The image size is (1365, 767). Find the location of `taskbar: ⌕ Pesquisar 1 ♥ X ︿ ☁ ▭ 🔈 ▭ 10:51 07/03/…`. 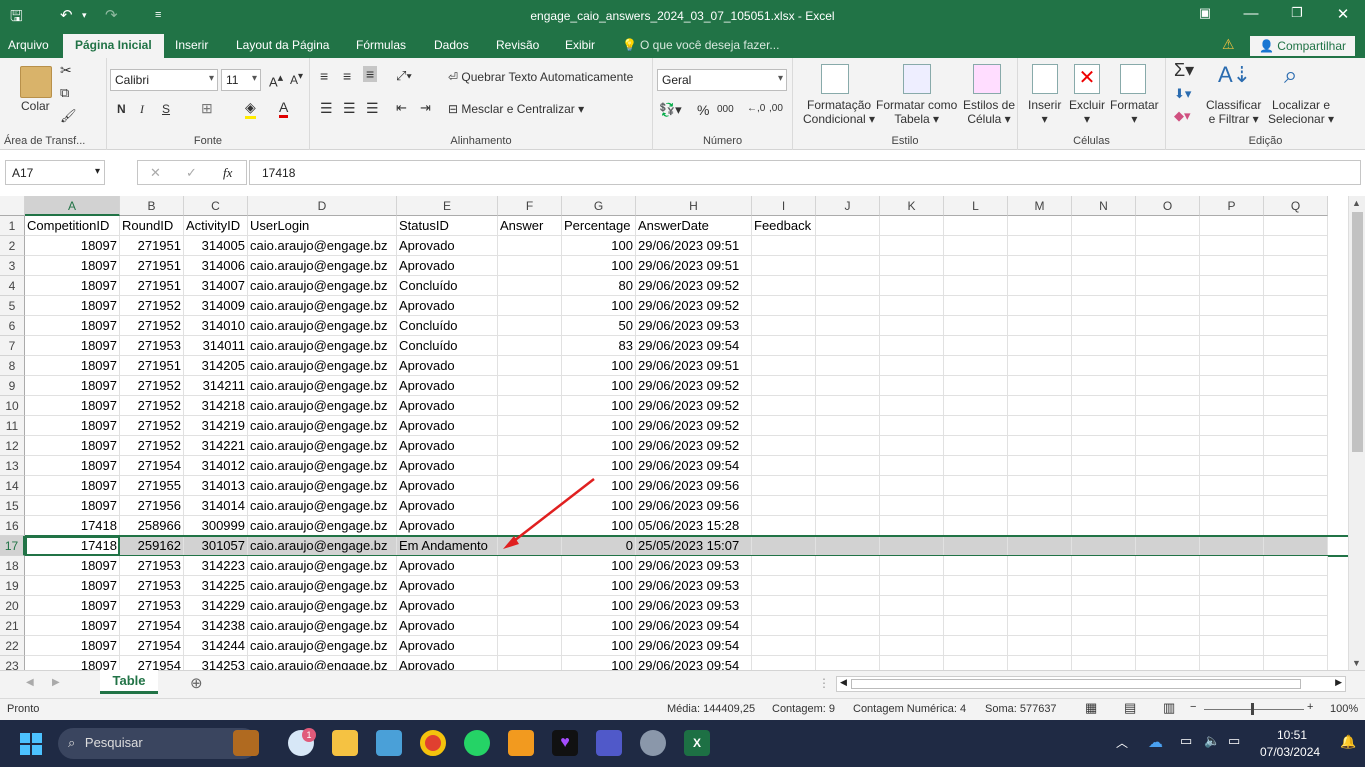

taskbar: ⌕ Pesquisar 1 ♥ X ︿ ☁ ▭ 🔈 ▭ 10:51 07/03/… is located at coordinates (682, 743).